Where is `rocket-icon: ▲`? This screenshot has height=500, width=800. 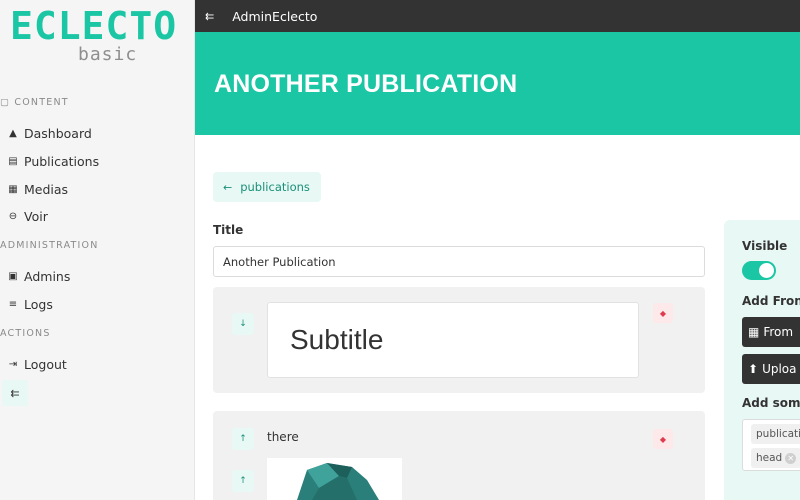
rocket-icon: ▲ is located at coordinates (13, 133).